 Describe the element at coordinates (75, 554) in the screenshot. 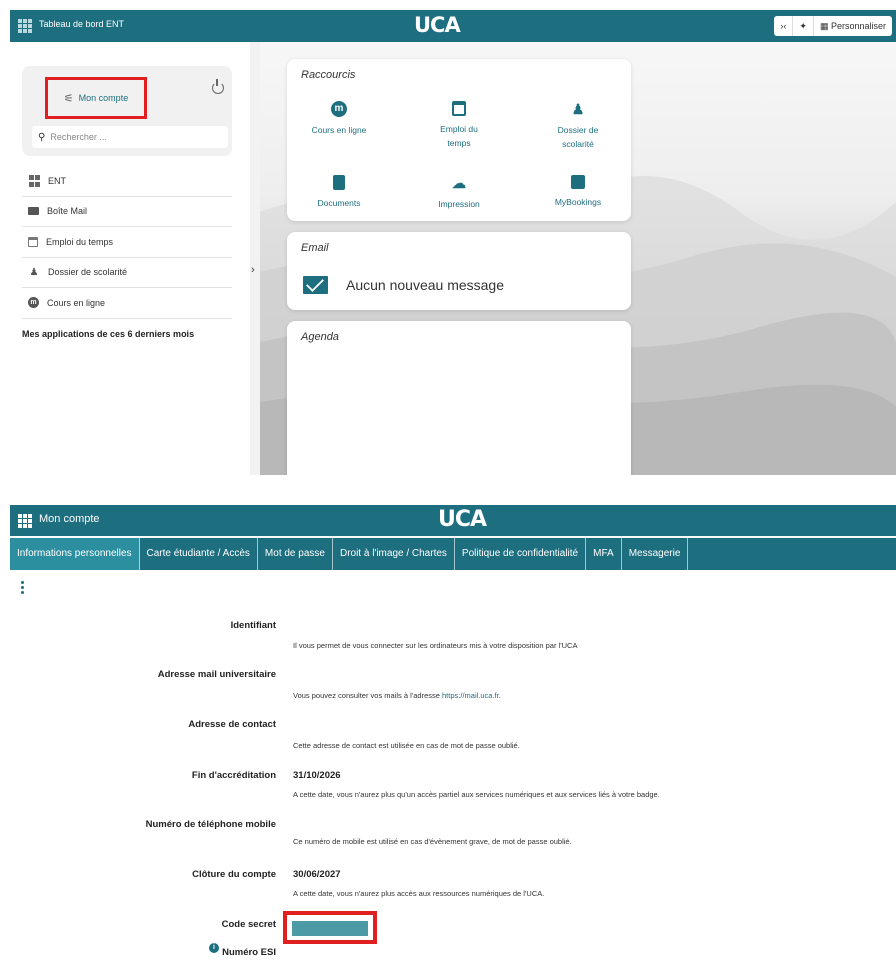

I see `tab-informations-personnelles: Informations personnelles` at that location.